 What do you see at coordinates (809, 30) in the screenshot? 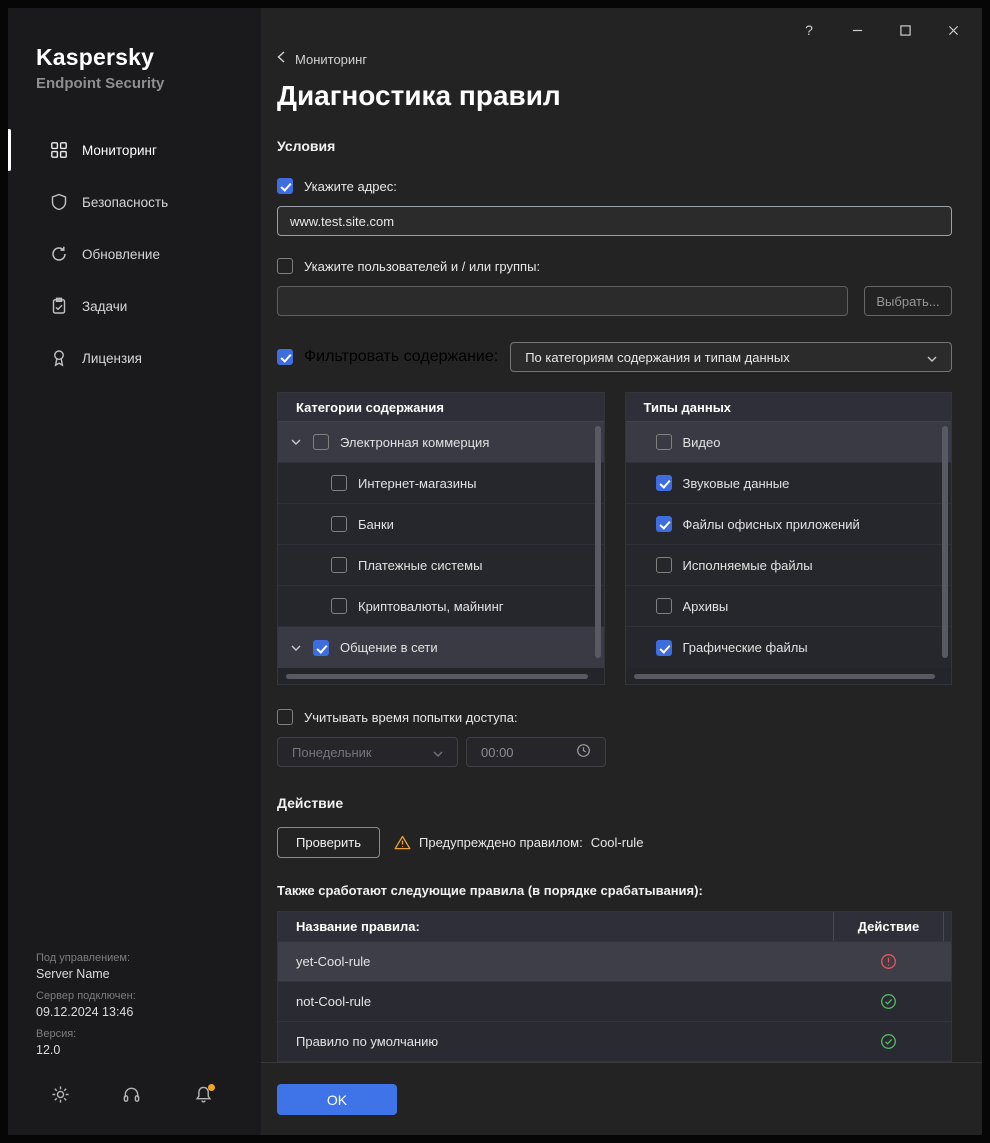
I see `help-button: ?` at bounding box center [809, 30].